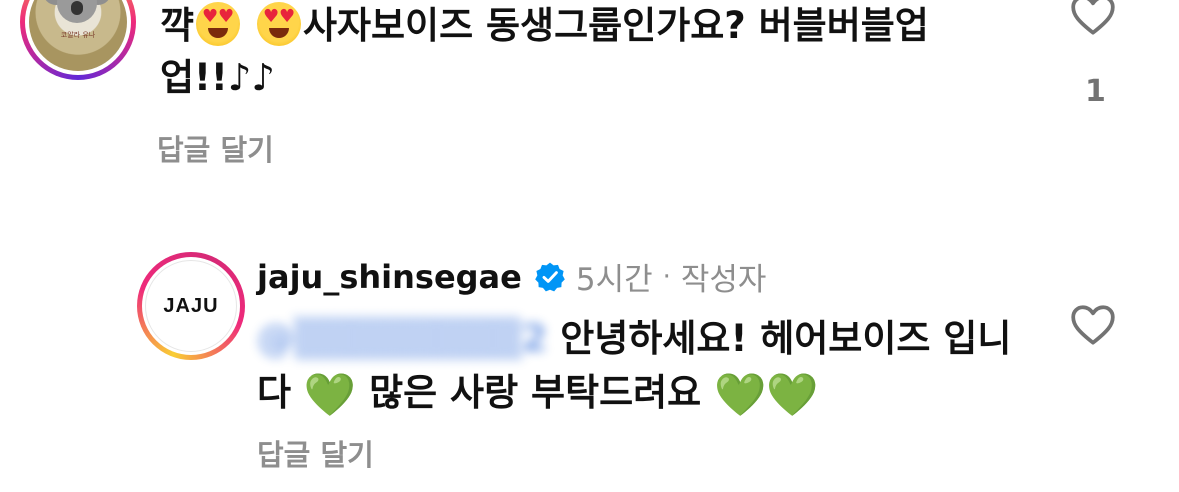 This screenshot has height=492, width=1179. What do you see at coordinates (1095, 91) in the screenshot?
I see `like-count: 1` at bounding box center [1095, 91].